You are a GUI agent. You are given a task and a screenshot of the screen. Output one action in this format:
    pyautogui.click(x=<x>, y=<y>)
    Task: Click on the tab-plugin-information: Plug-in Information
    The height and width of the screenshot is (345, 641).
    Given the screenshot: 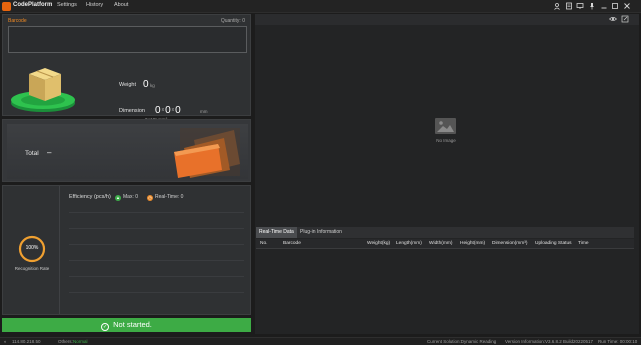 What is the action you would take?
    pyautogui.click(x=330, y=232)
    